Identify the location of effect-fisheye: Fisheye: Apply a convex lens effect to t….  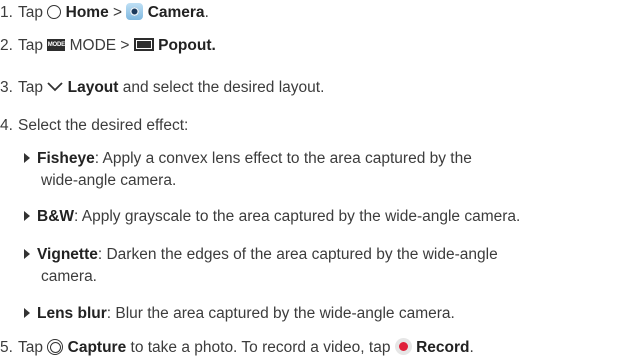
(248, 159).